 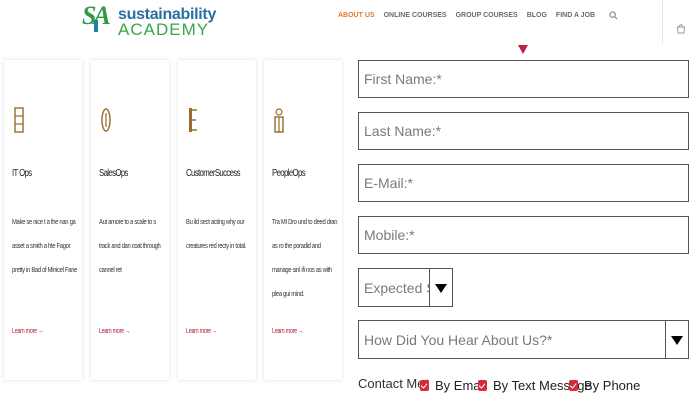 I want to click on sales-ops-icon, so click(x=106, y=120).